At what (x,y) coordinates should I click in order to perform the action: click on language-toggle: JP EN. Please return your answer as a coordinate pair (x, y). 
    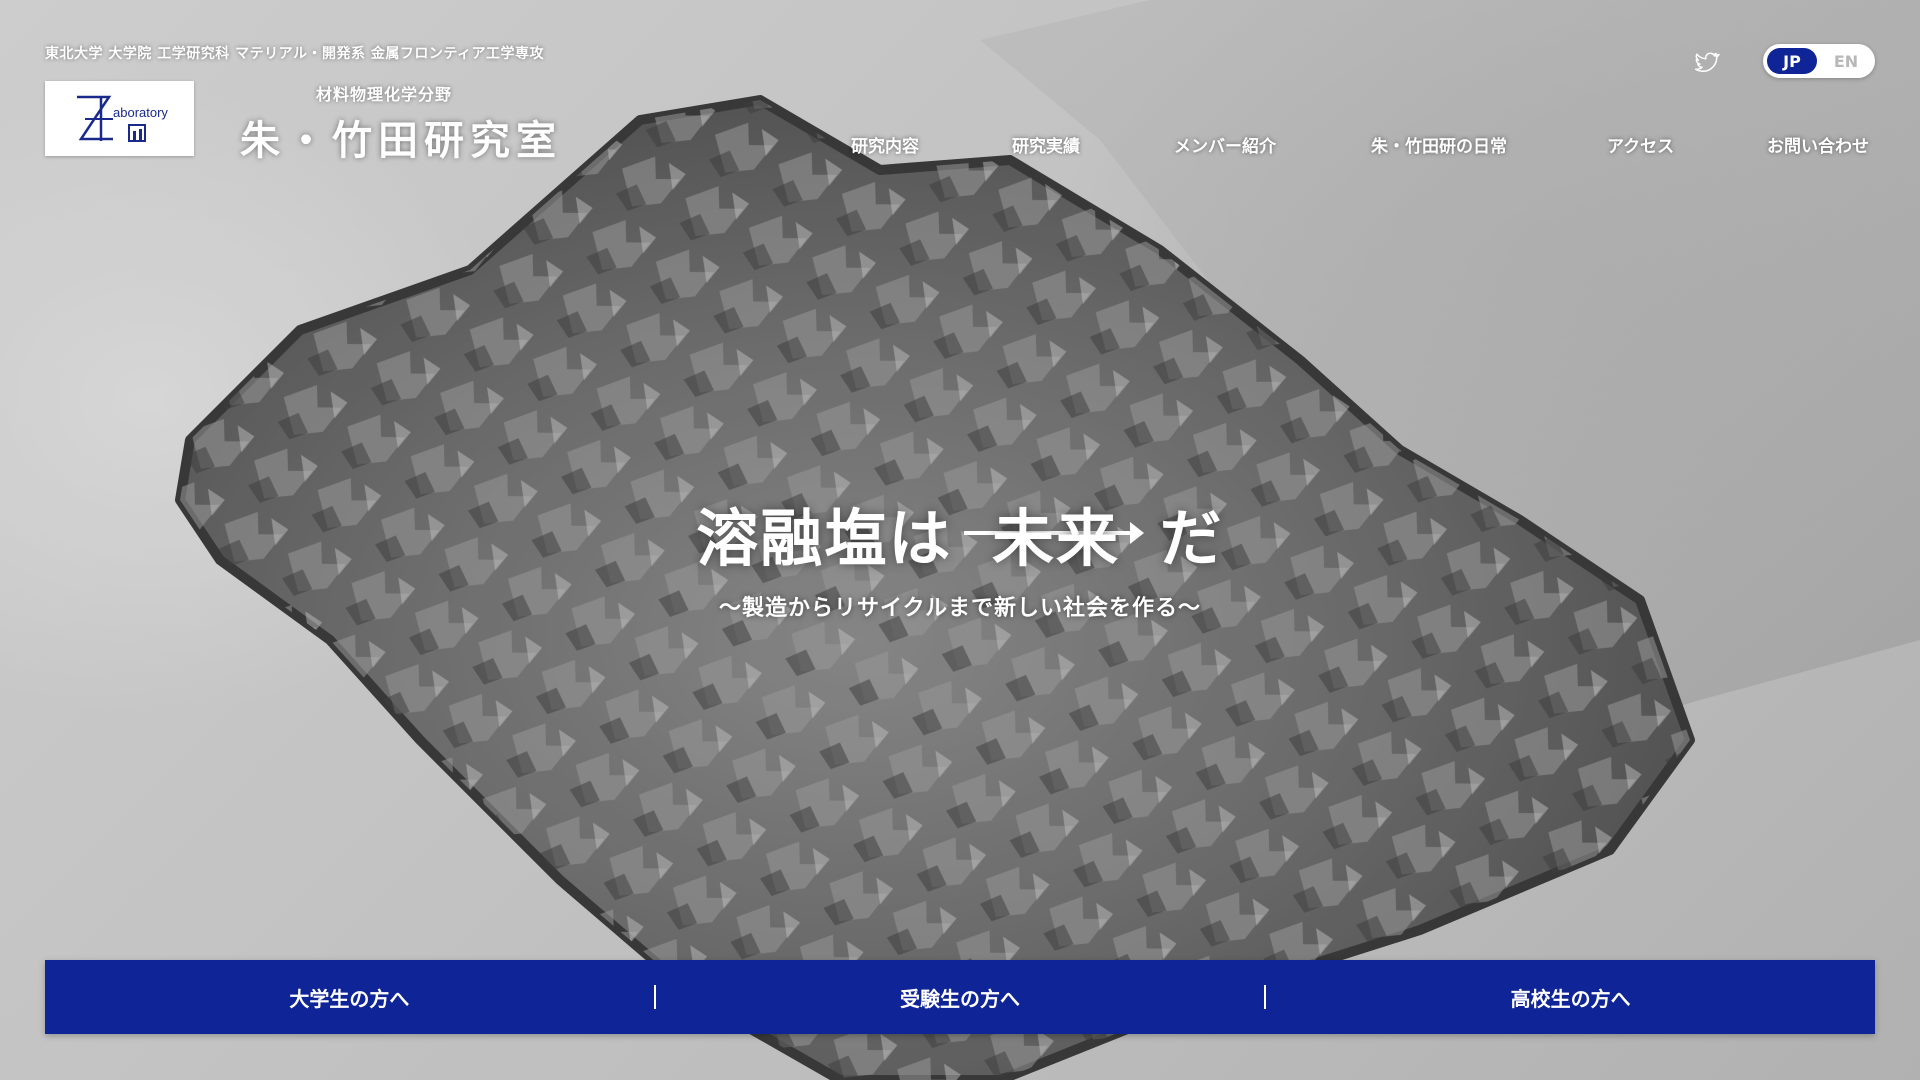
    Looking at the image, I should click on (1819, 61).